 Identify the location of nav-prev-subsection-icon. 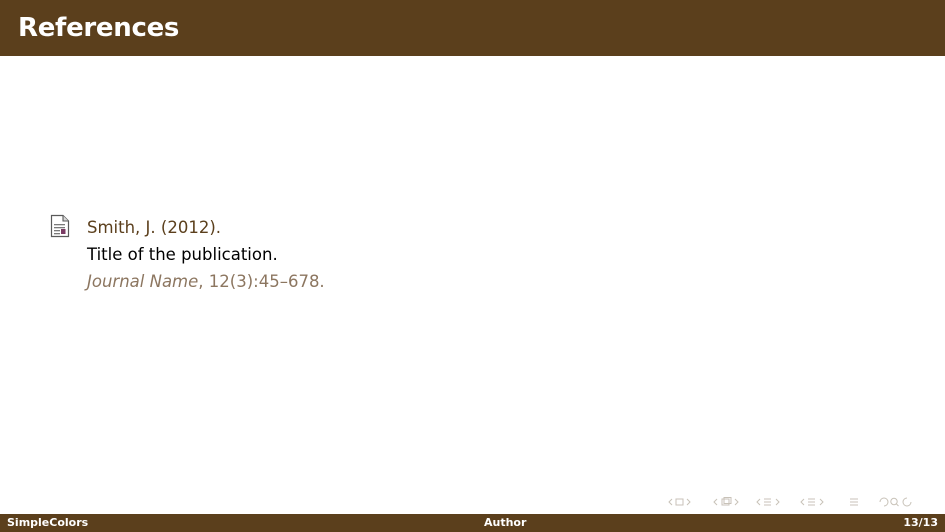
(758, 502).